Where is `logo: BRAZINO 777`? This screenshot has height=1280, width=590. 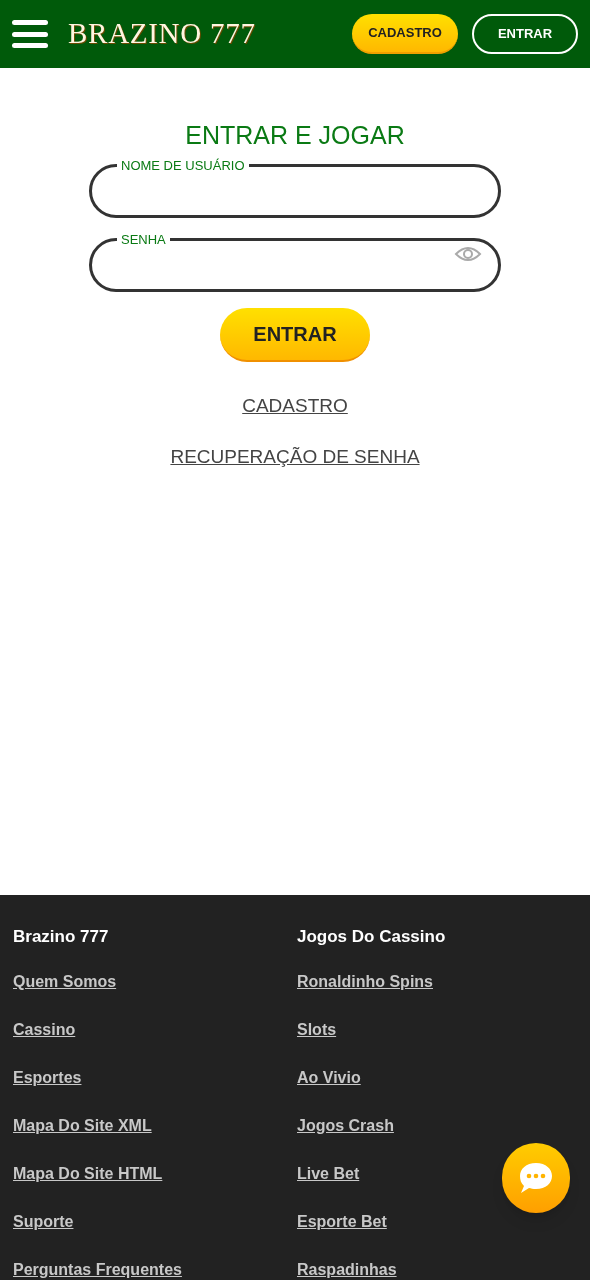 logo: BRAZINO 777 is located at coordinates (162, 34).